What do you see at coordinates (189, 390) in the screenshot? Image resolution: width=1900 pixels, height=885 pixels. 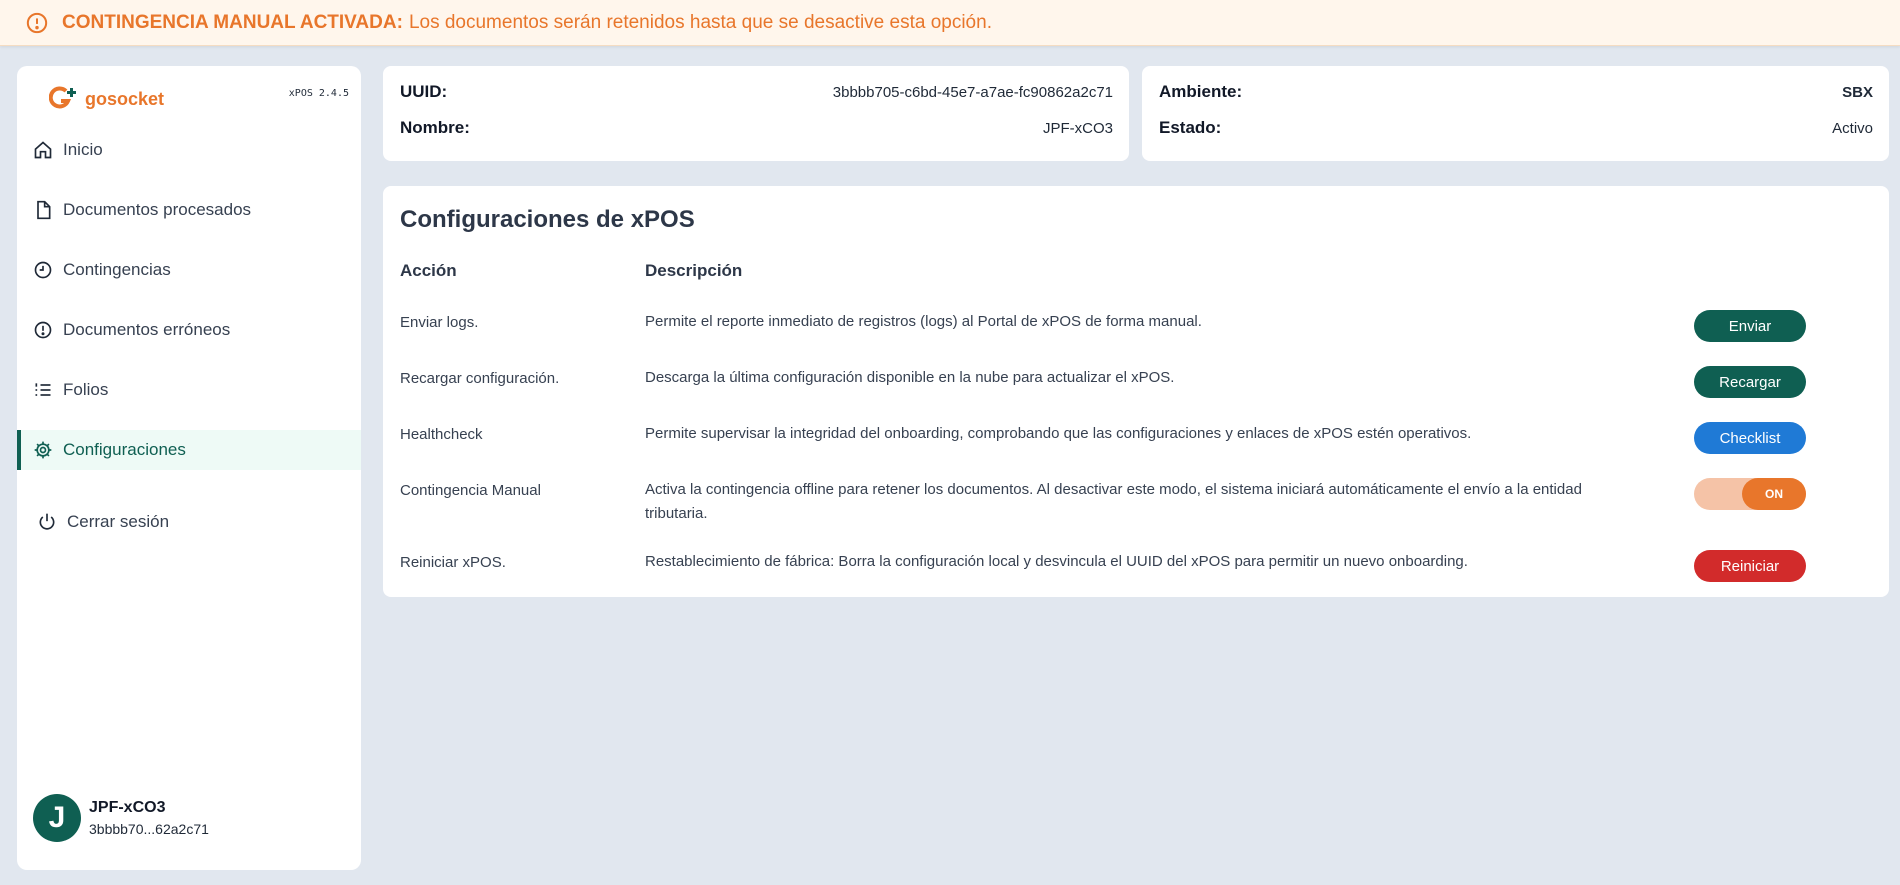 I see `sidebar-item-folios: Folios` at bounding box center [189, 390].